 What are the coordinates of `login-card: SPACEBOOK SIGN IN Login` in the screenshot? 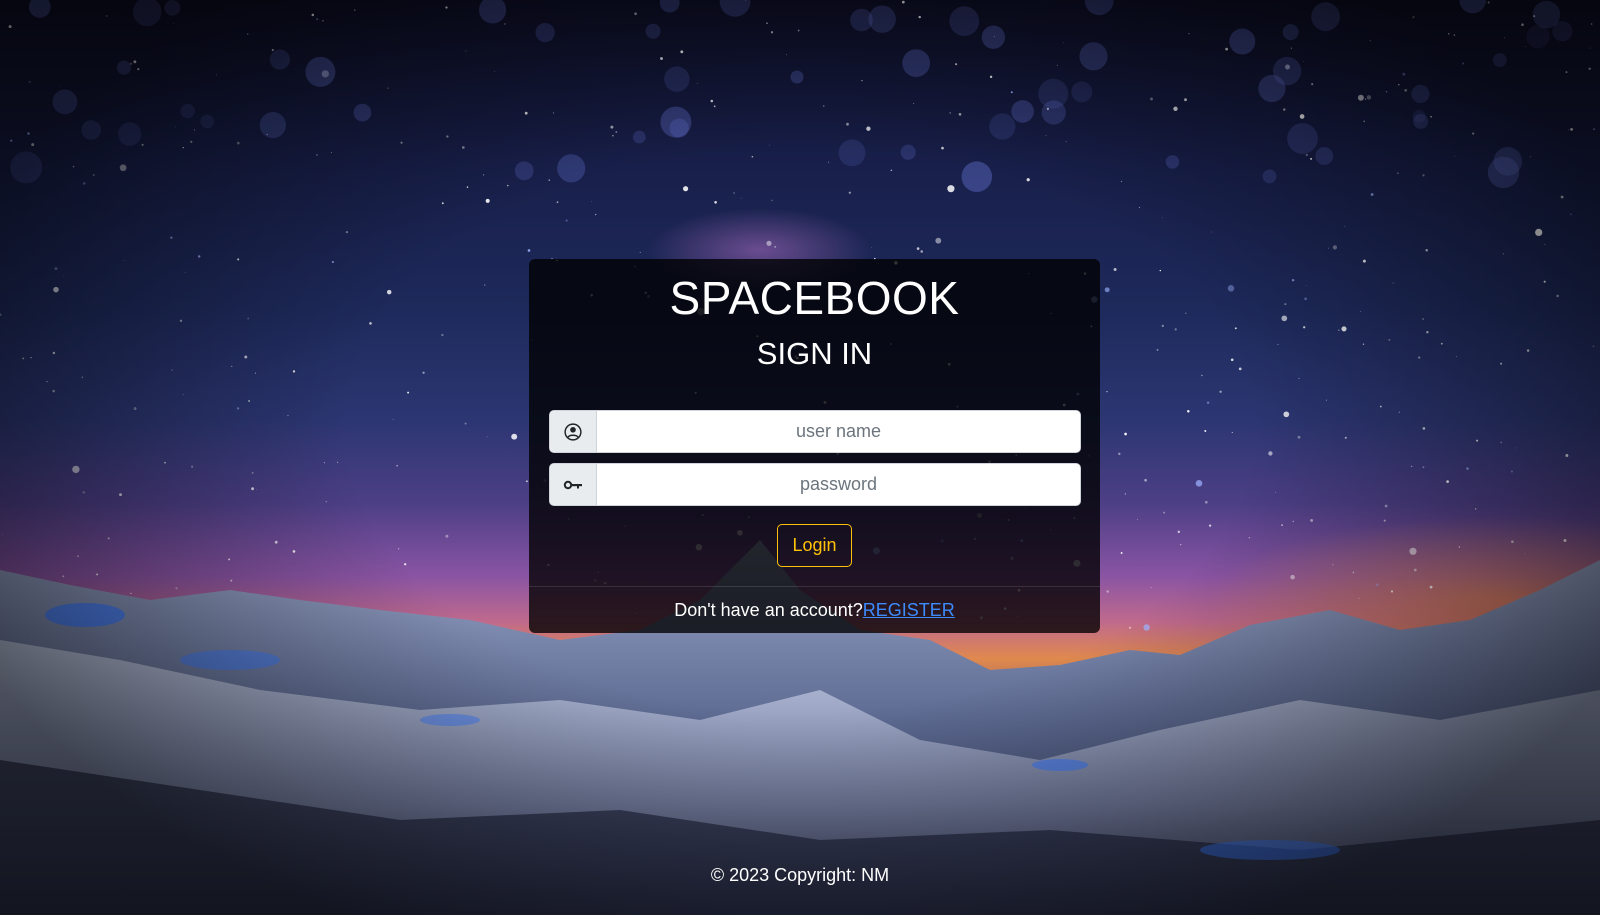 It's located at (814, 446).